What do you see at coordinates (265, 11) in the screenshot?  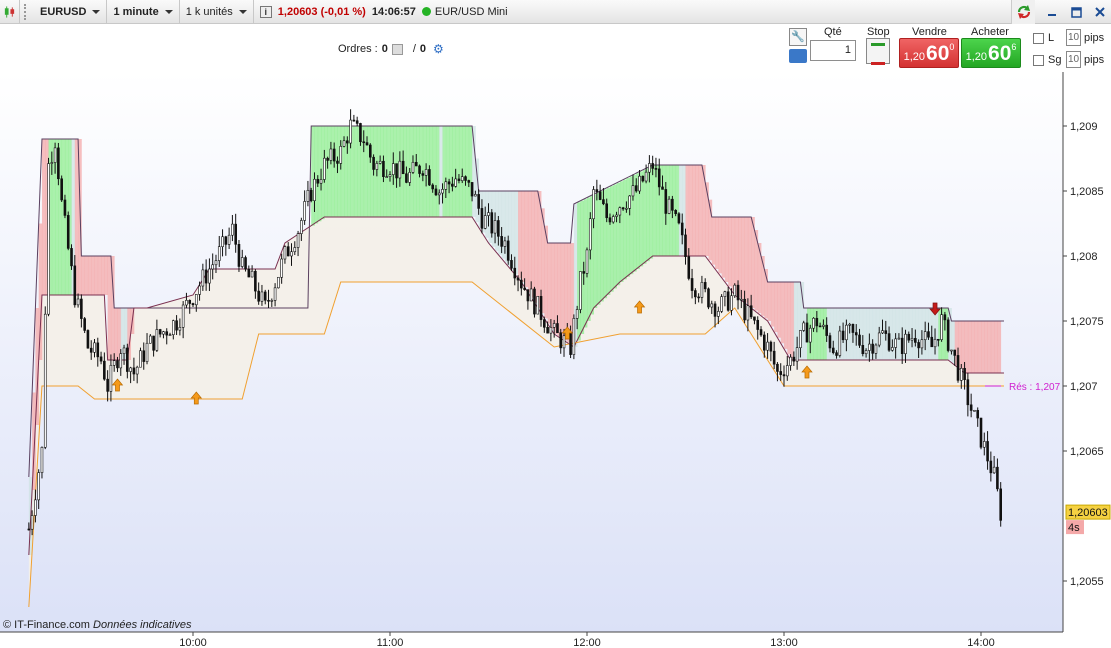 I see `info-icon: i` at bounding box center [265, 11].